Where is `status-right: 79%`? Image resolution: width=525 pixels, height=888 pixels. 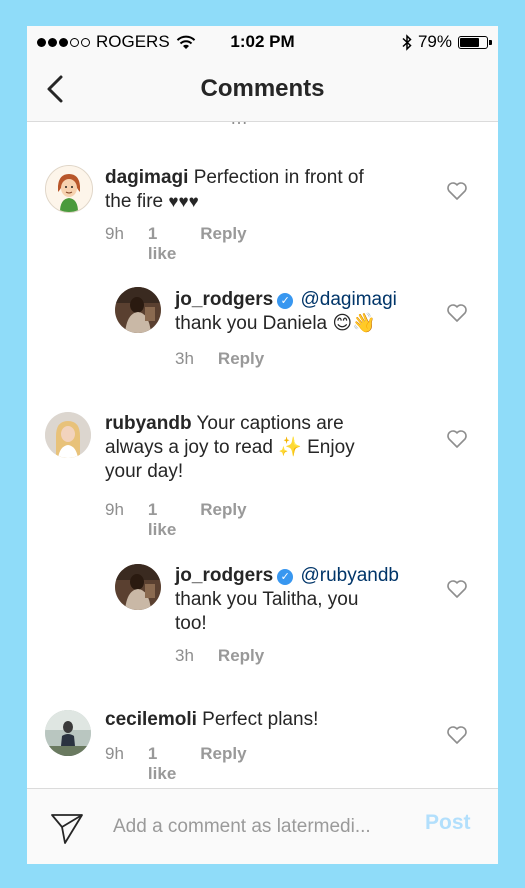
status-right: 79% is located at coordinates (447, 42).